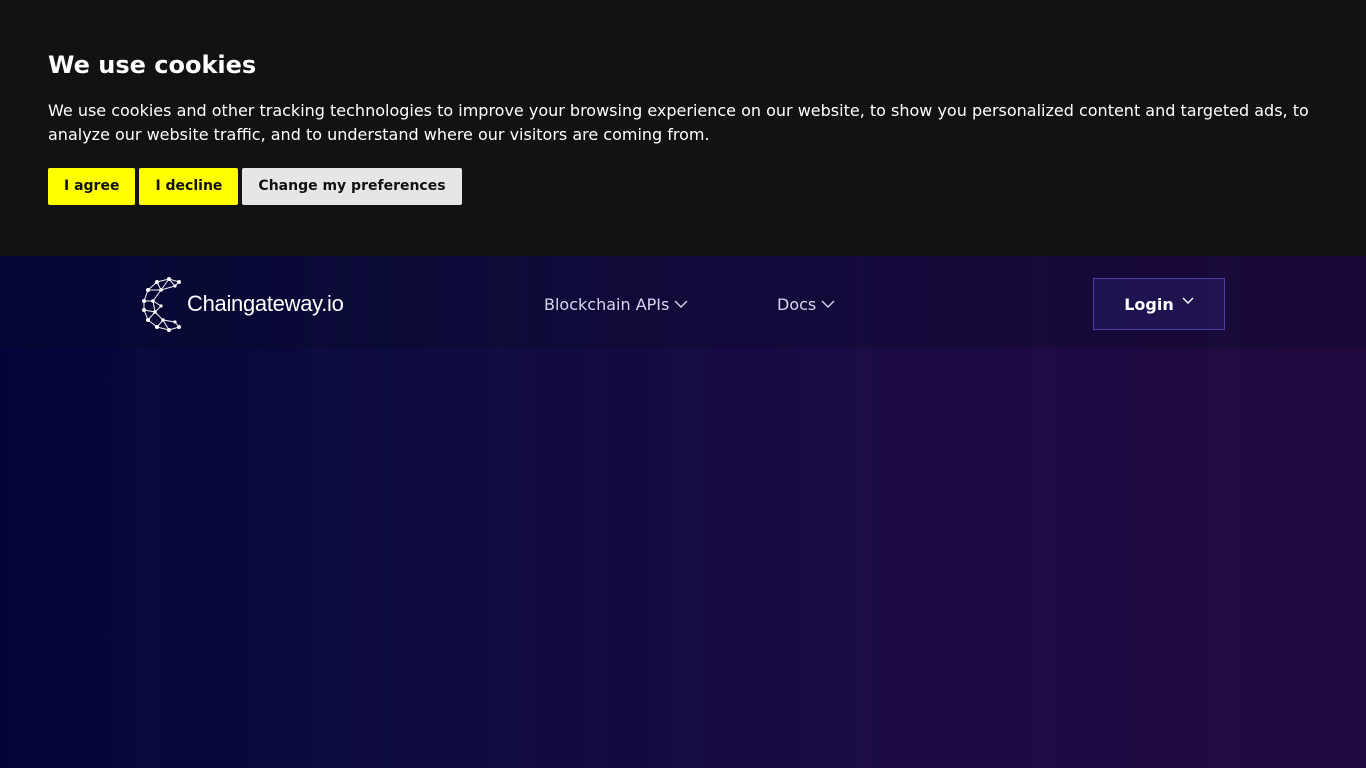  What do you see at coordinates (189, 186) in the screenshot?
I see `decline-button: I decline` at bounding box center [189, 186].